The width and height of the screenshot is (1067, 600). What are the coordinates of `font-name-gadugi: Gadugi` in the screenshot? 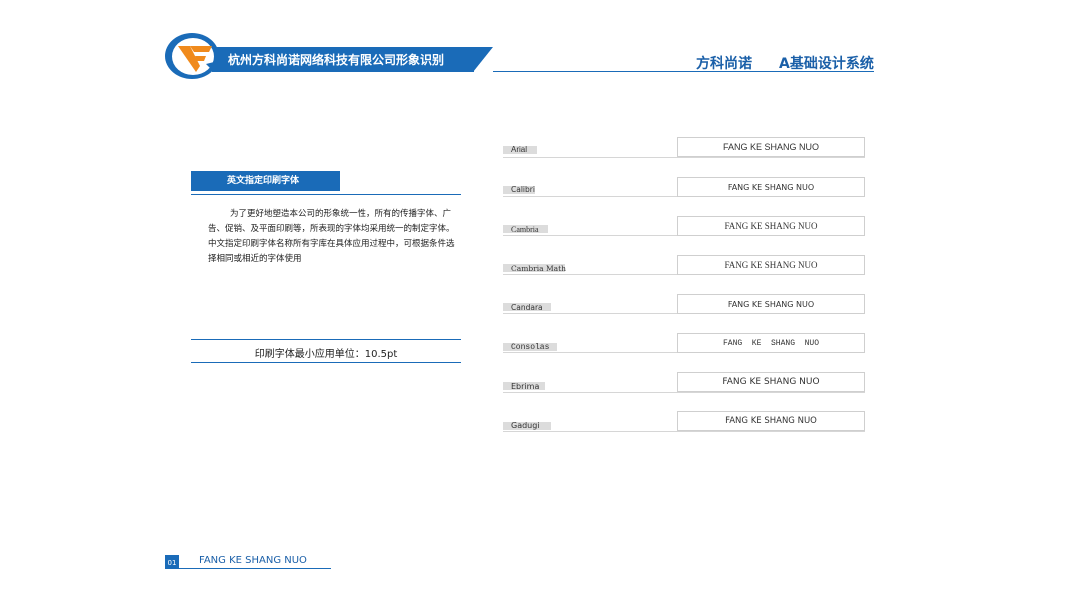 It's located at (525, 425).